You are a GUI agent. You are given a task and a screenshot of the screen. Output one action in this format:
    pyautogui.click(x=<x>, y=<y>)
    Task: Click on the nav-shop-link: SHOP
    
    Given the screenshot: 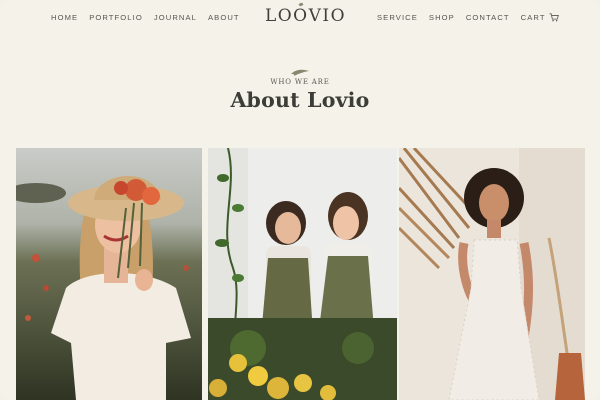 What is the action you would take?
    pyautogui.click(x=442, y=17)
    